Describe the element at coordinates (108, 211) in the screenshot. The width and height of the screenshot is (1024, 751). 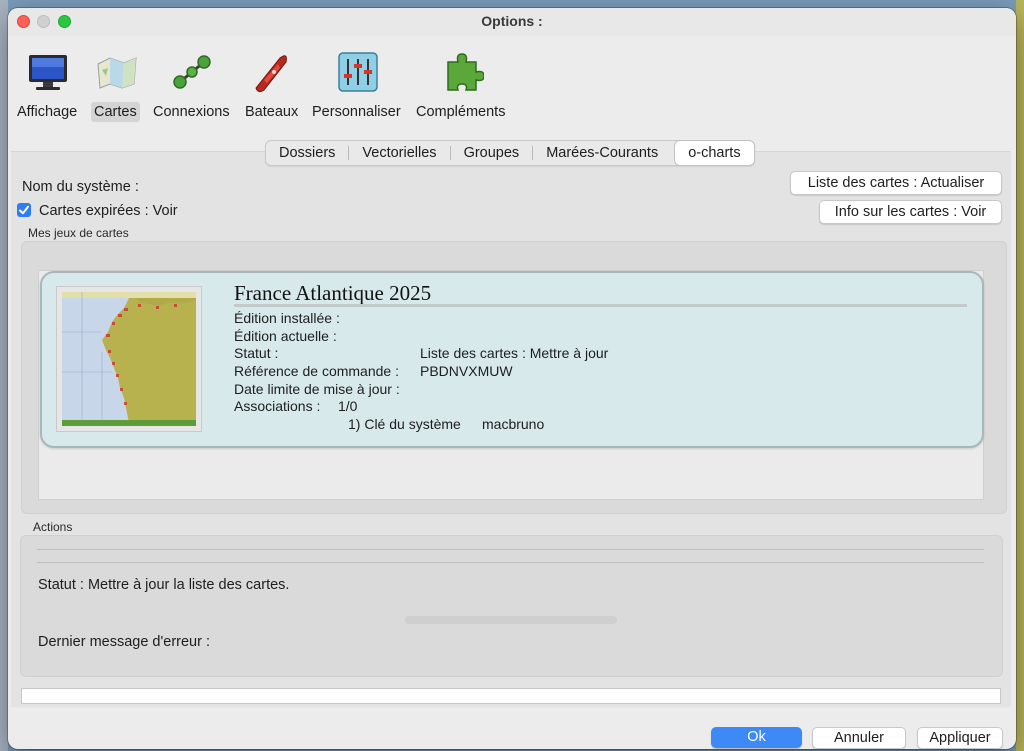
I see `expired-charts-label: Cartes expirées : Voir` at that location.